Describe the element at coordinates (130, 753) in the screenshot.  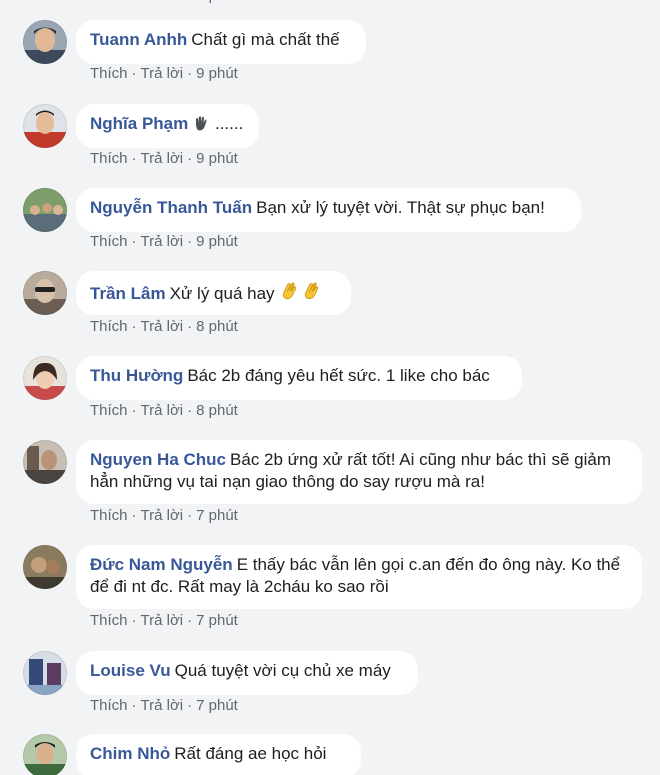
I see `comment-author: Chim Nhỏ` at that location.